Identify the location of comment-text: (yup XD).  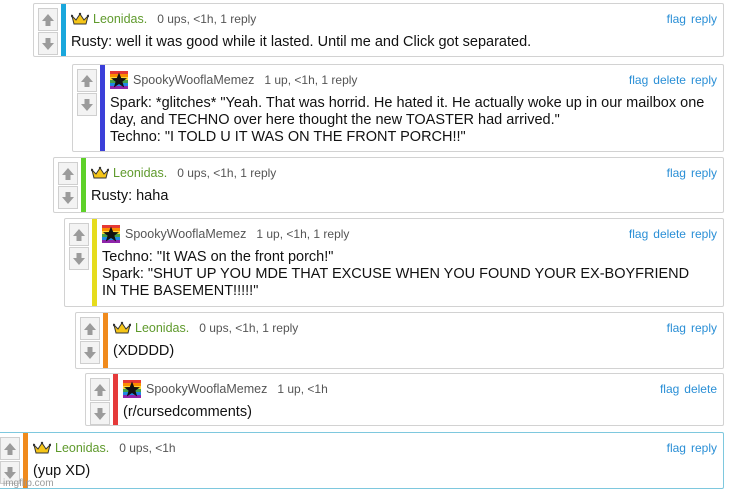
(62, 471).